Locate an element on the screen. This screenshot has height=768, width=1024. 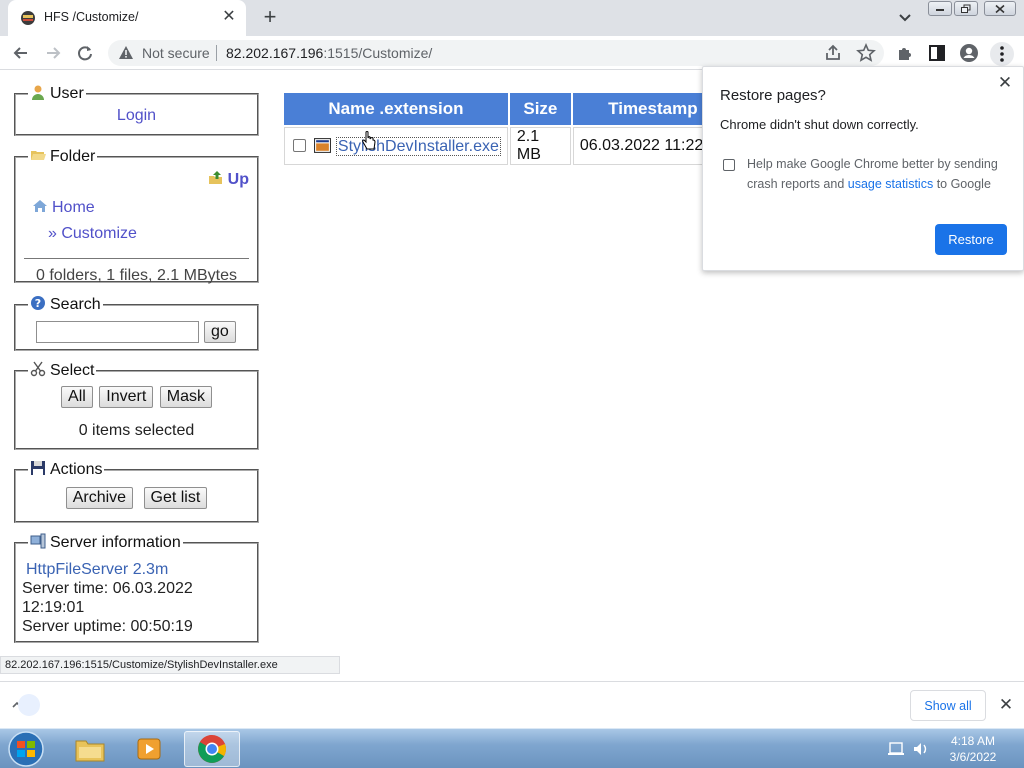
tab-search-chevron-icon is located at coordinates (905, 17).